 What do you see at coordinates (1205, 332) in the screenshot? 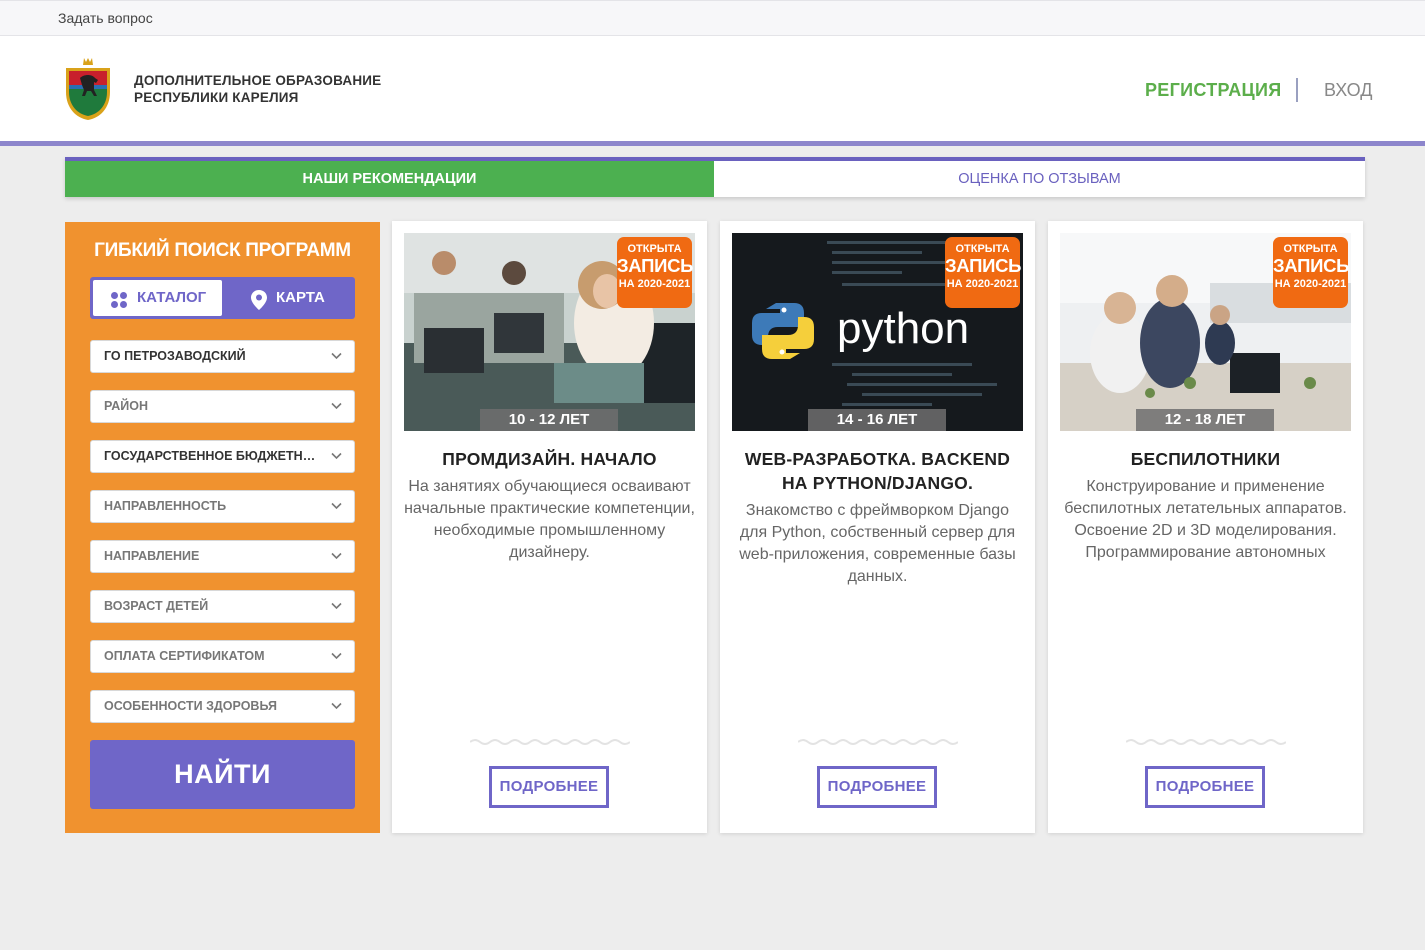
I see `program-photo: ОТКРЫТА ЗАПИСЬ НА 2020-2021 12 - 18 ЛЕТ` at bounding box center [1205, 332].